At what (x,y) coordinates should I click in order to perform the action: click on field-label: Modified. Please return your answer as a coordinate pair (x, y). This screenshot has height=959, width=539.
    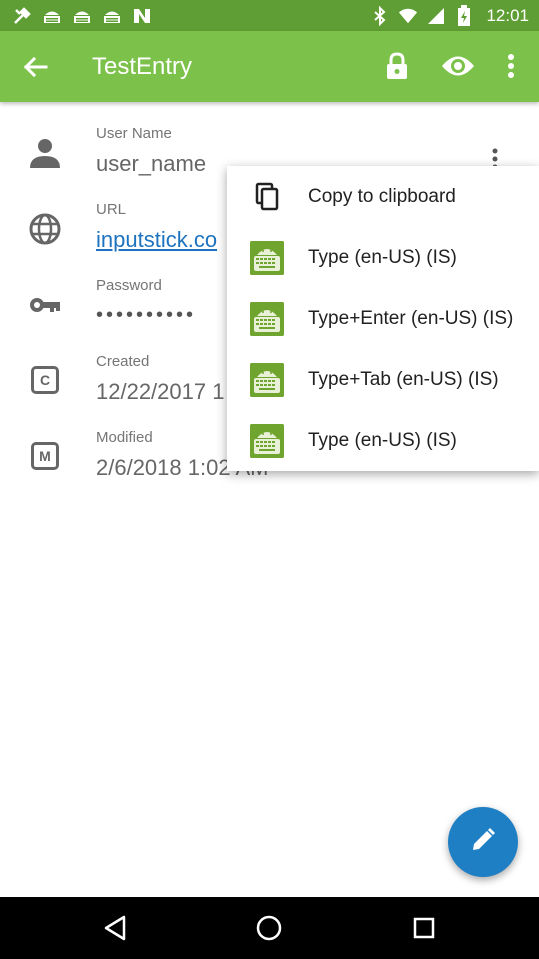
    Looking at the image, I should click on (124, 437).